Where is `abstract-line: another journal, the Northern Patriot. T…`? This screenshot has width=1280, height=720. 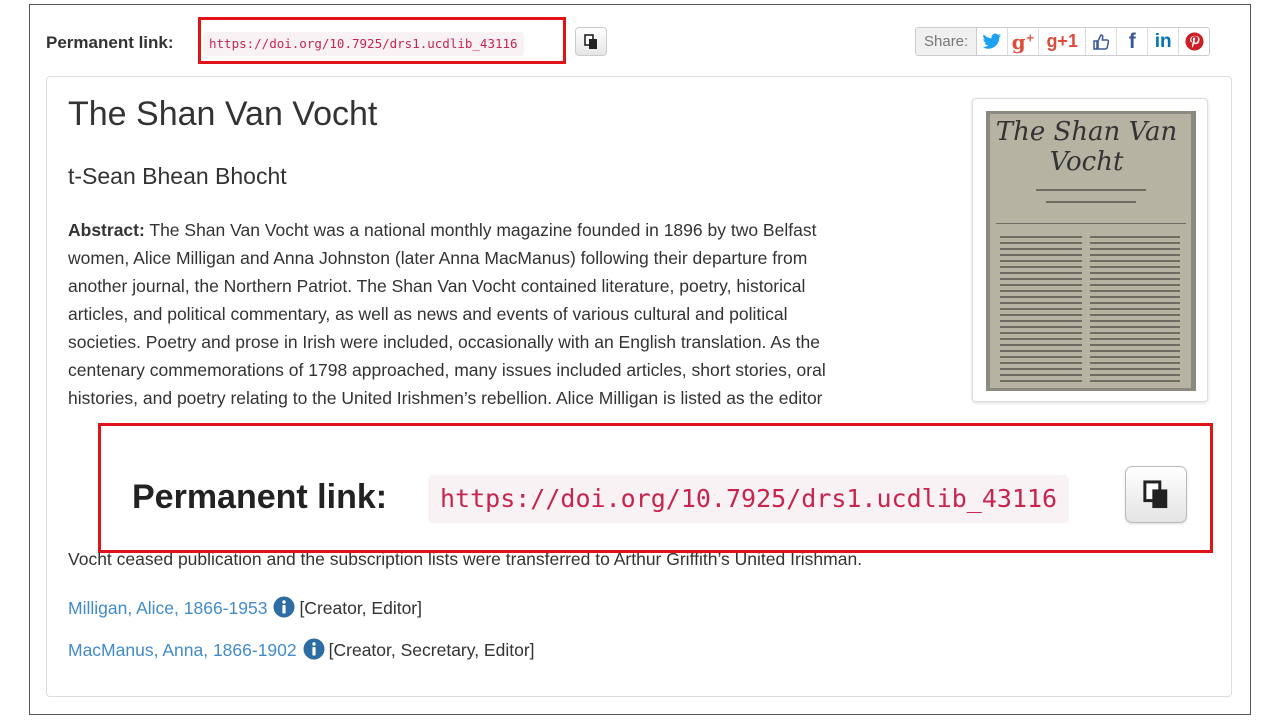
abstract-line: another journal, the Northern Patriot. T… is located at coordinates (437, 286).